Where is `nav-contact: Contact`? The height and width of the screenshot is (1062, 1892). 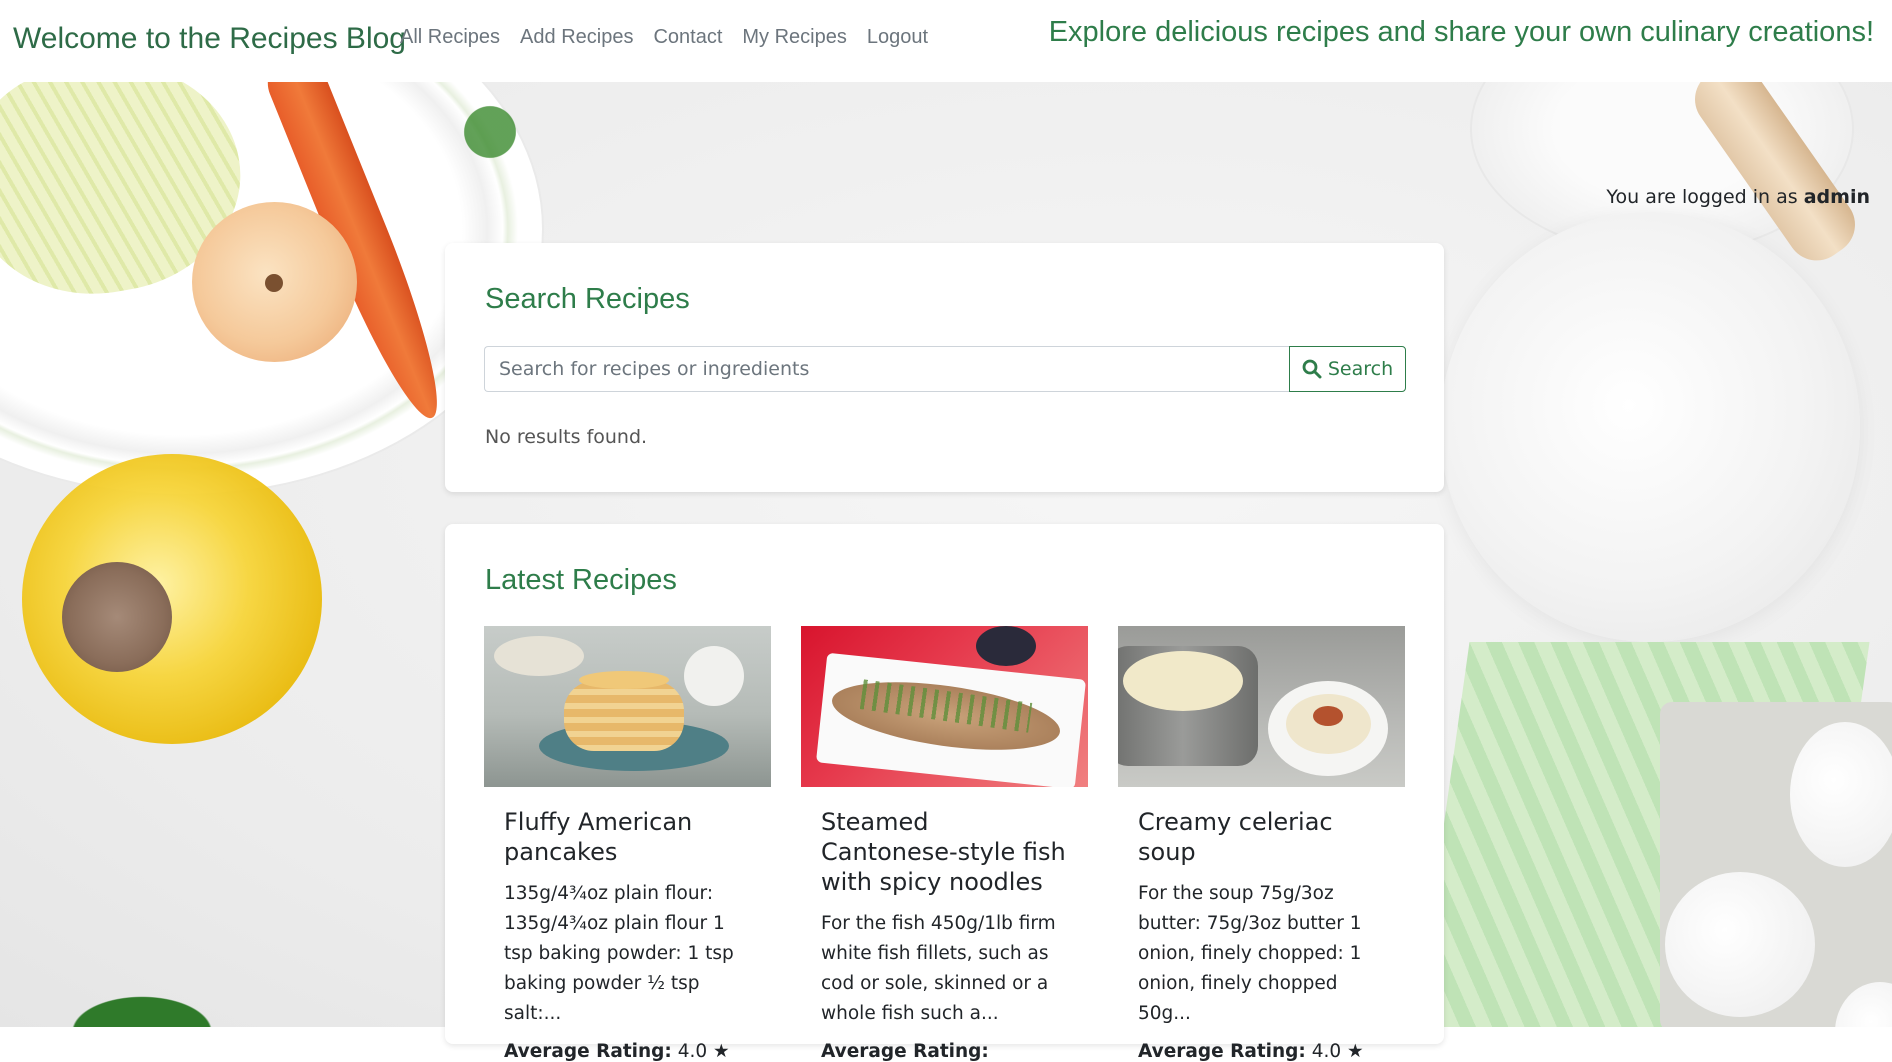
nav-contact: Contact is located at coordinates (687, 37).